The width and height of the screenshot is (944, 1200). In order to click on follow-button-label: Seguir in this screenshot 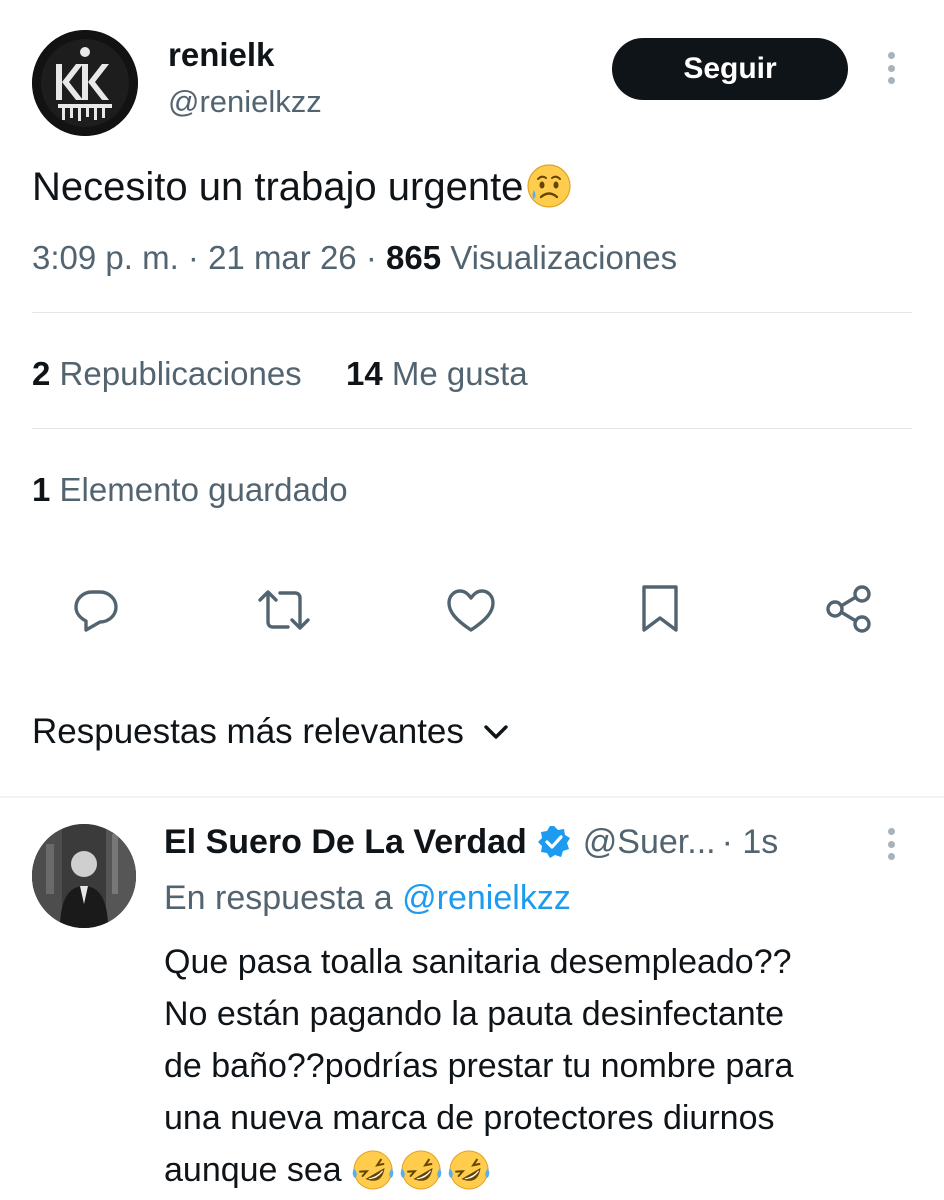, I will do `click(730, 68)`.